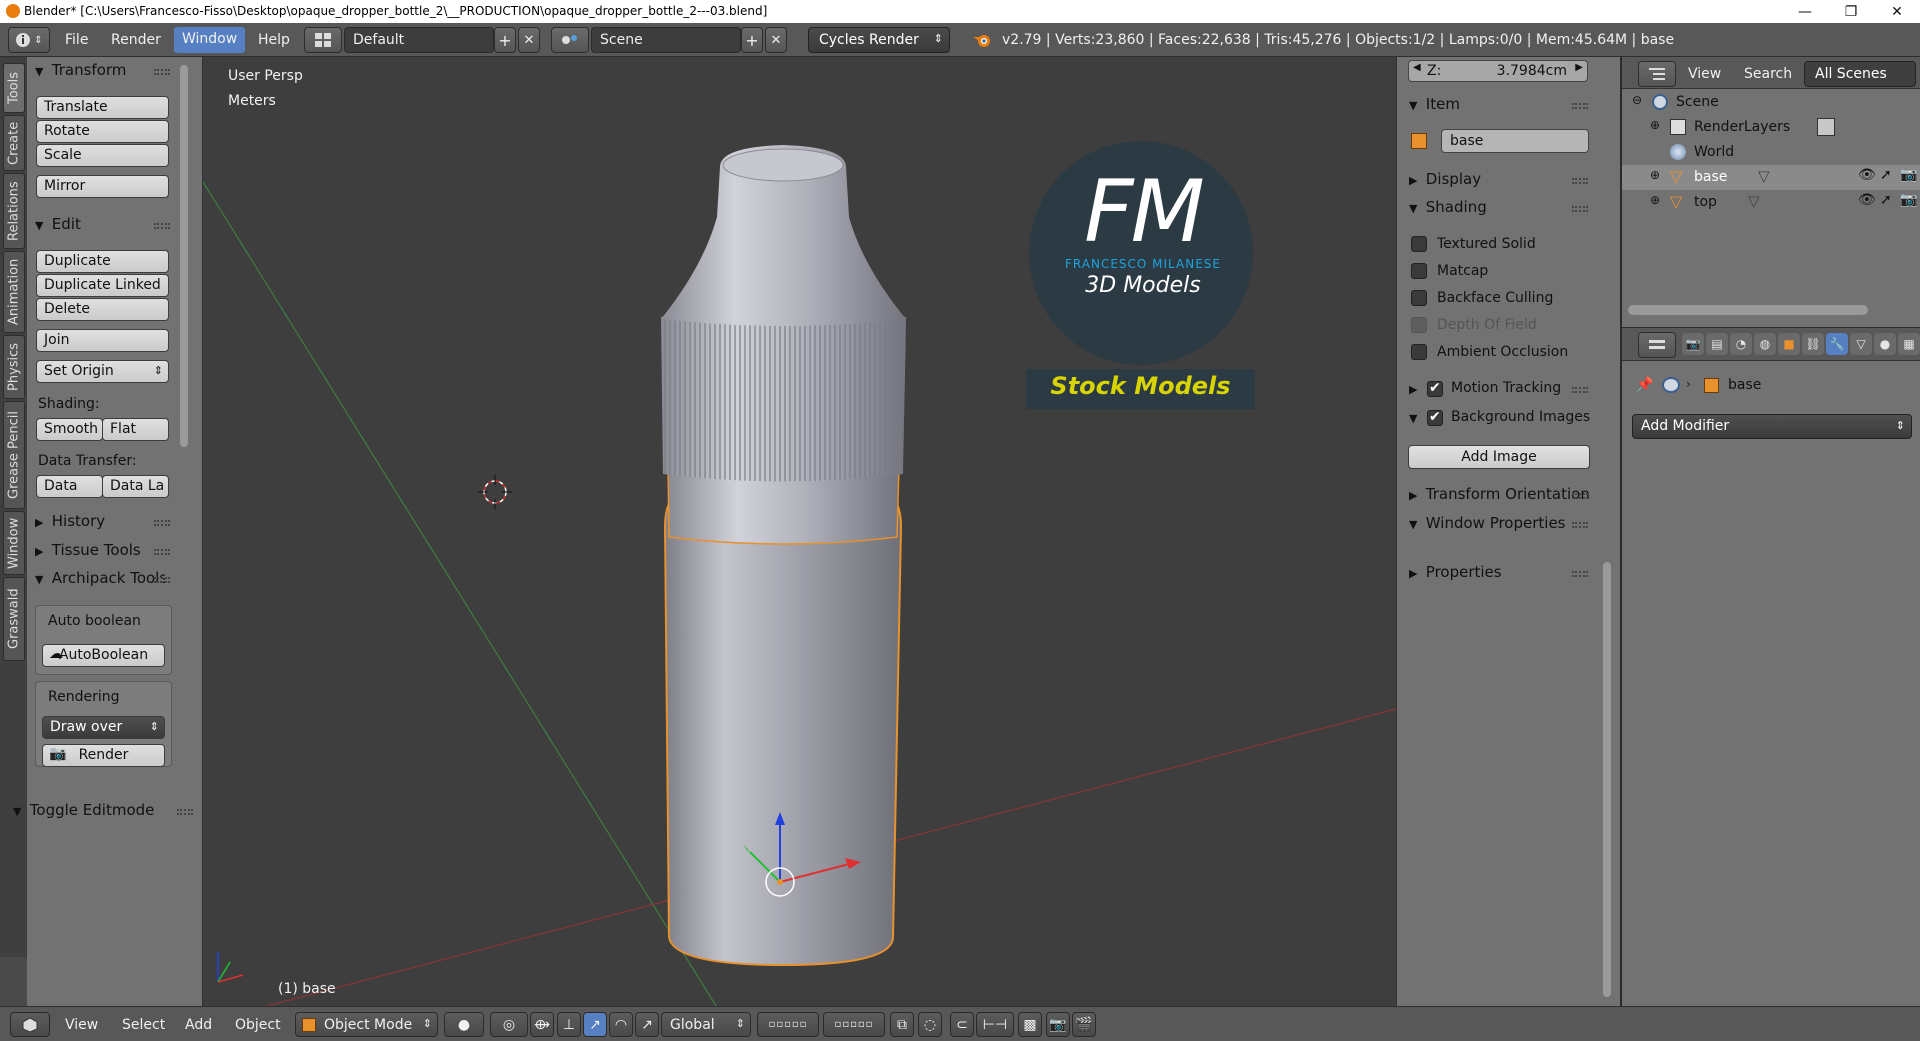  What do you see at coordinates (81, 1025) in the screenshot?
I see `viewport-view-menu: View` at bounding box center [81, 1025].